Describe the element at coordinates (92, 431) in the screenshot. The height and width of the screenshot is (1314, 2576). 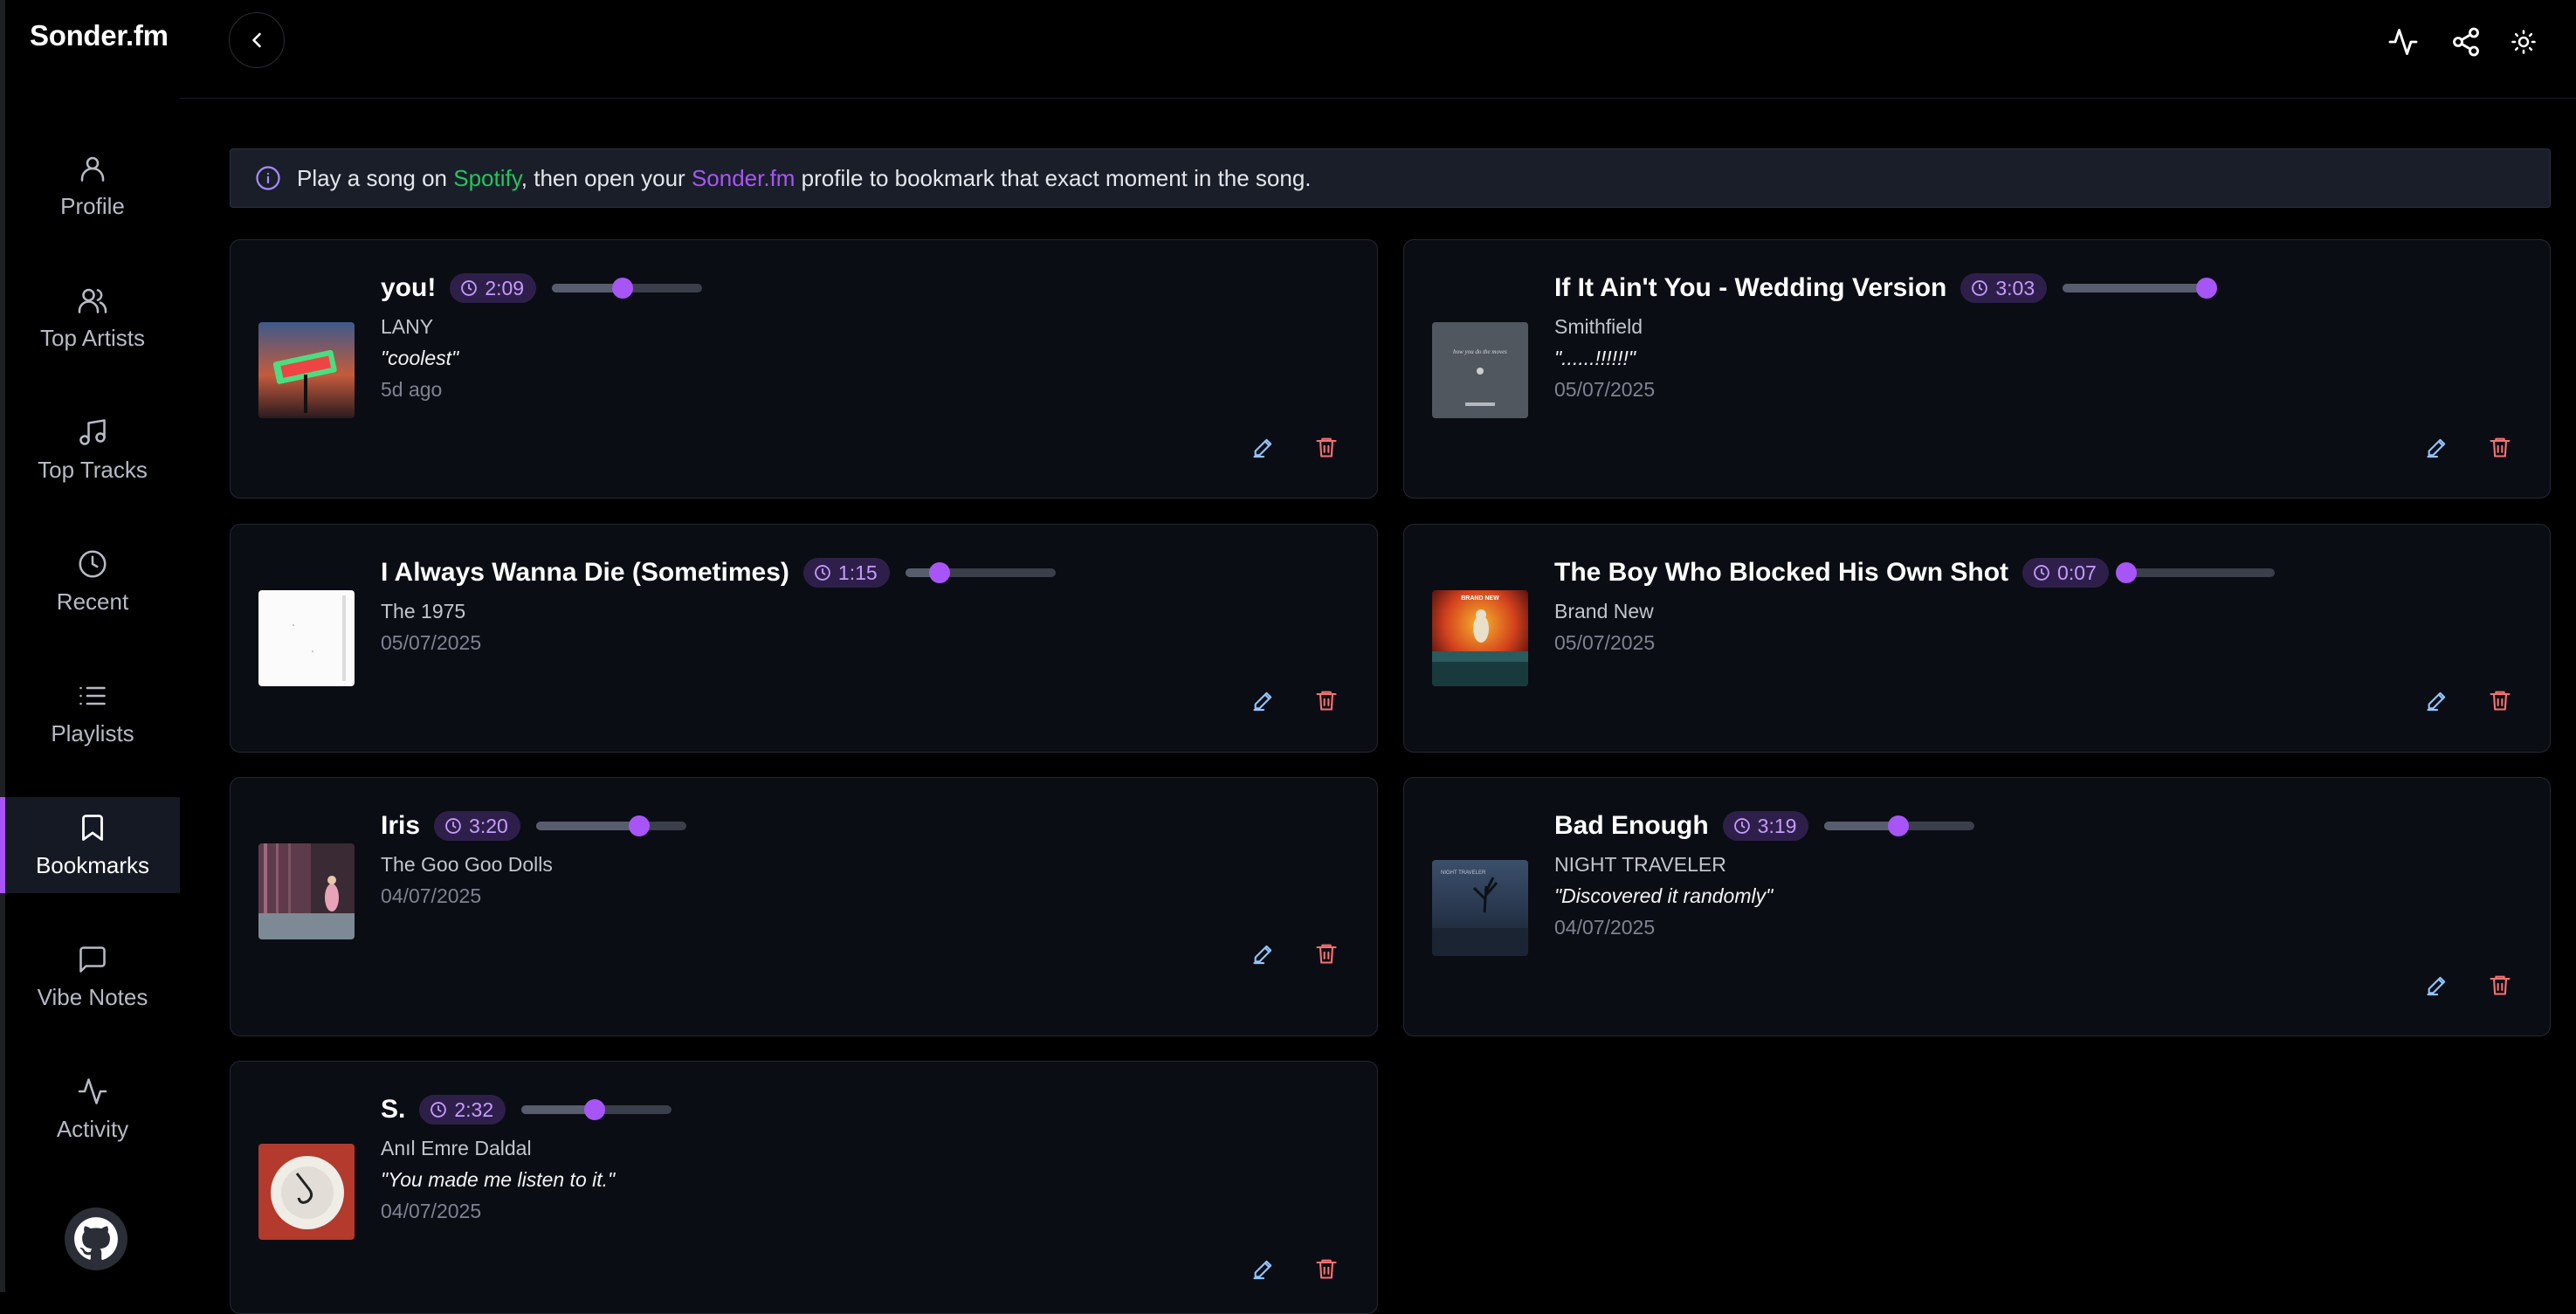
I see `music-note-icon` at that location.